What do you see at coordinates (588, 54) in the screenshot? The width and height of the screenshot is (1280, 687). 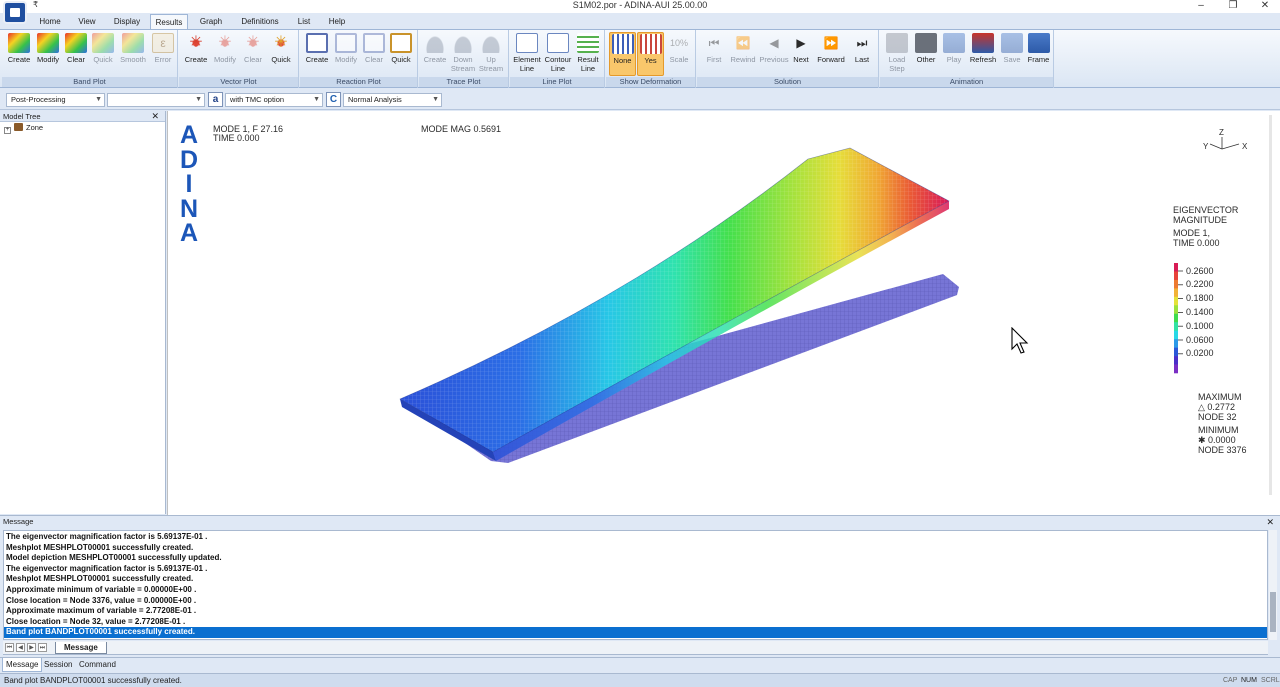 I see `result-line-button: Result Line` at bounding box center [588, 54].